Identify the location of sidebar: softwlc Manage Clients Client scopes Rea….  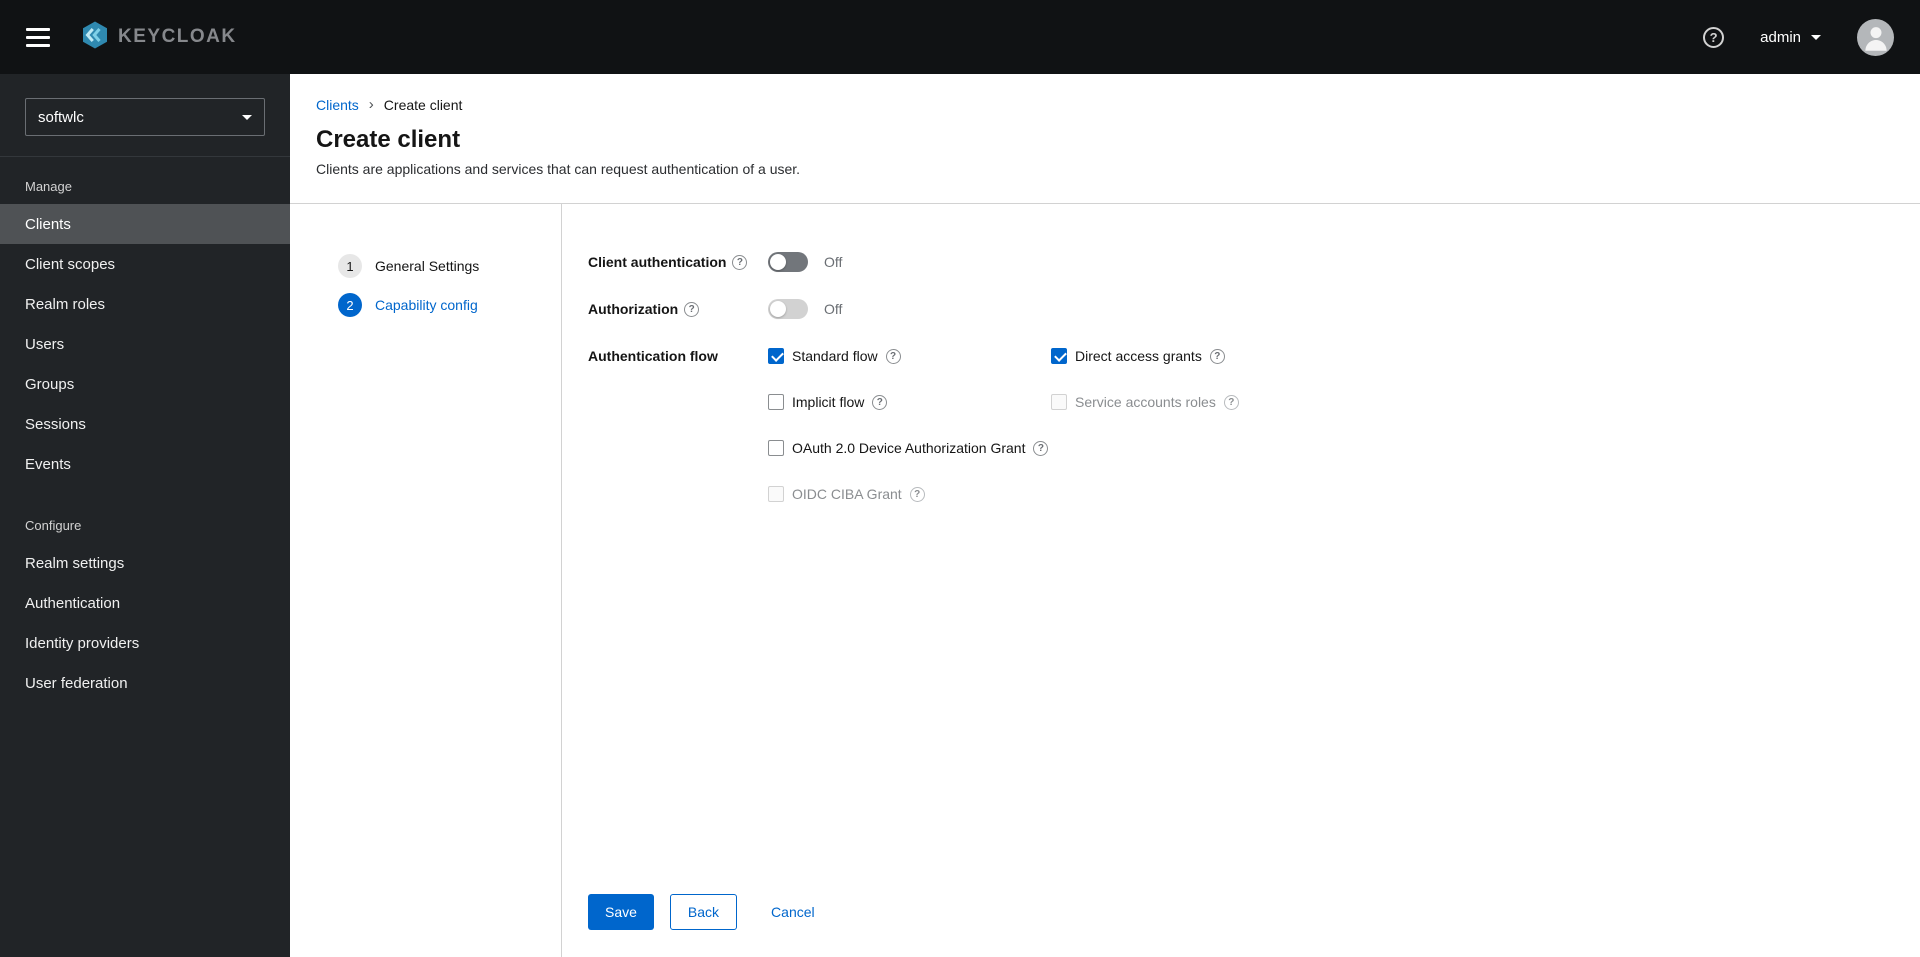
(145, 515).